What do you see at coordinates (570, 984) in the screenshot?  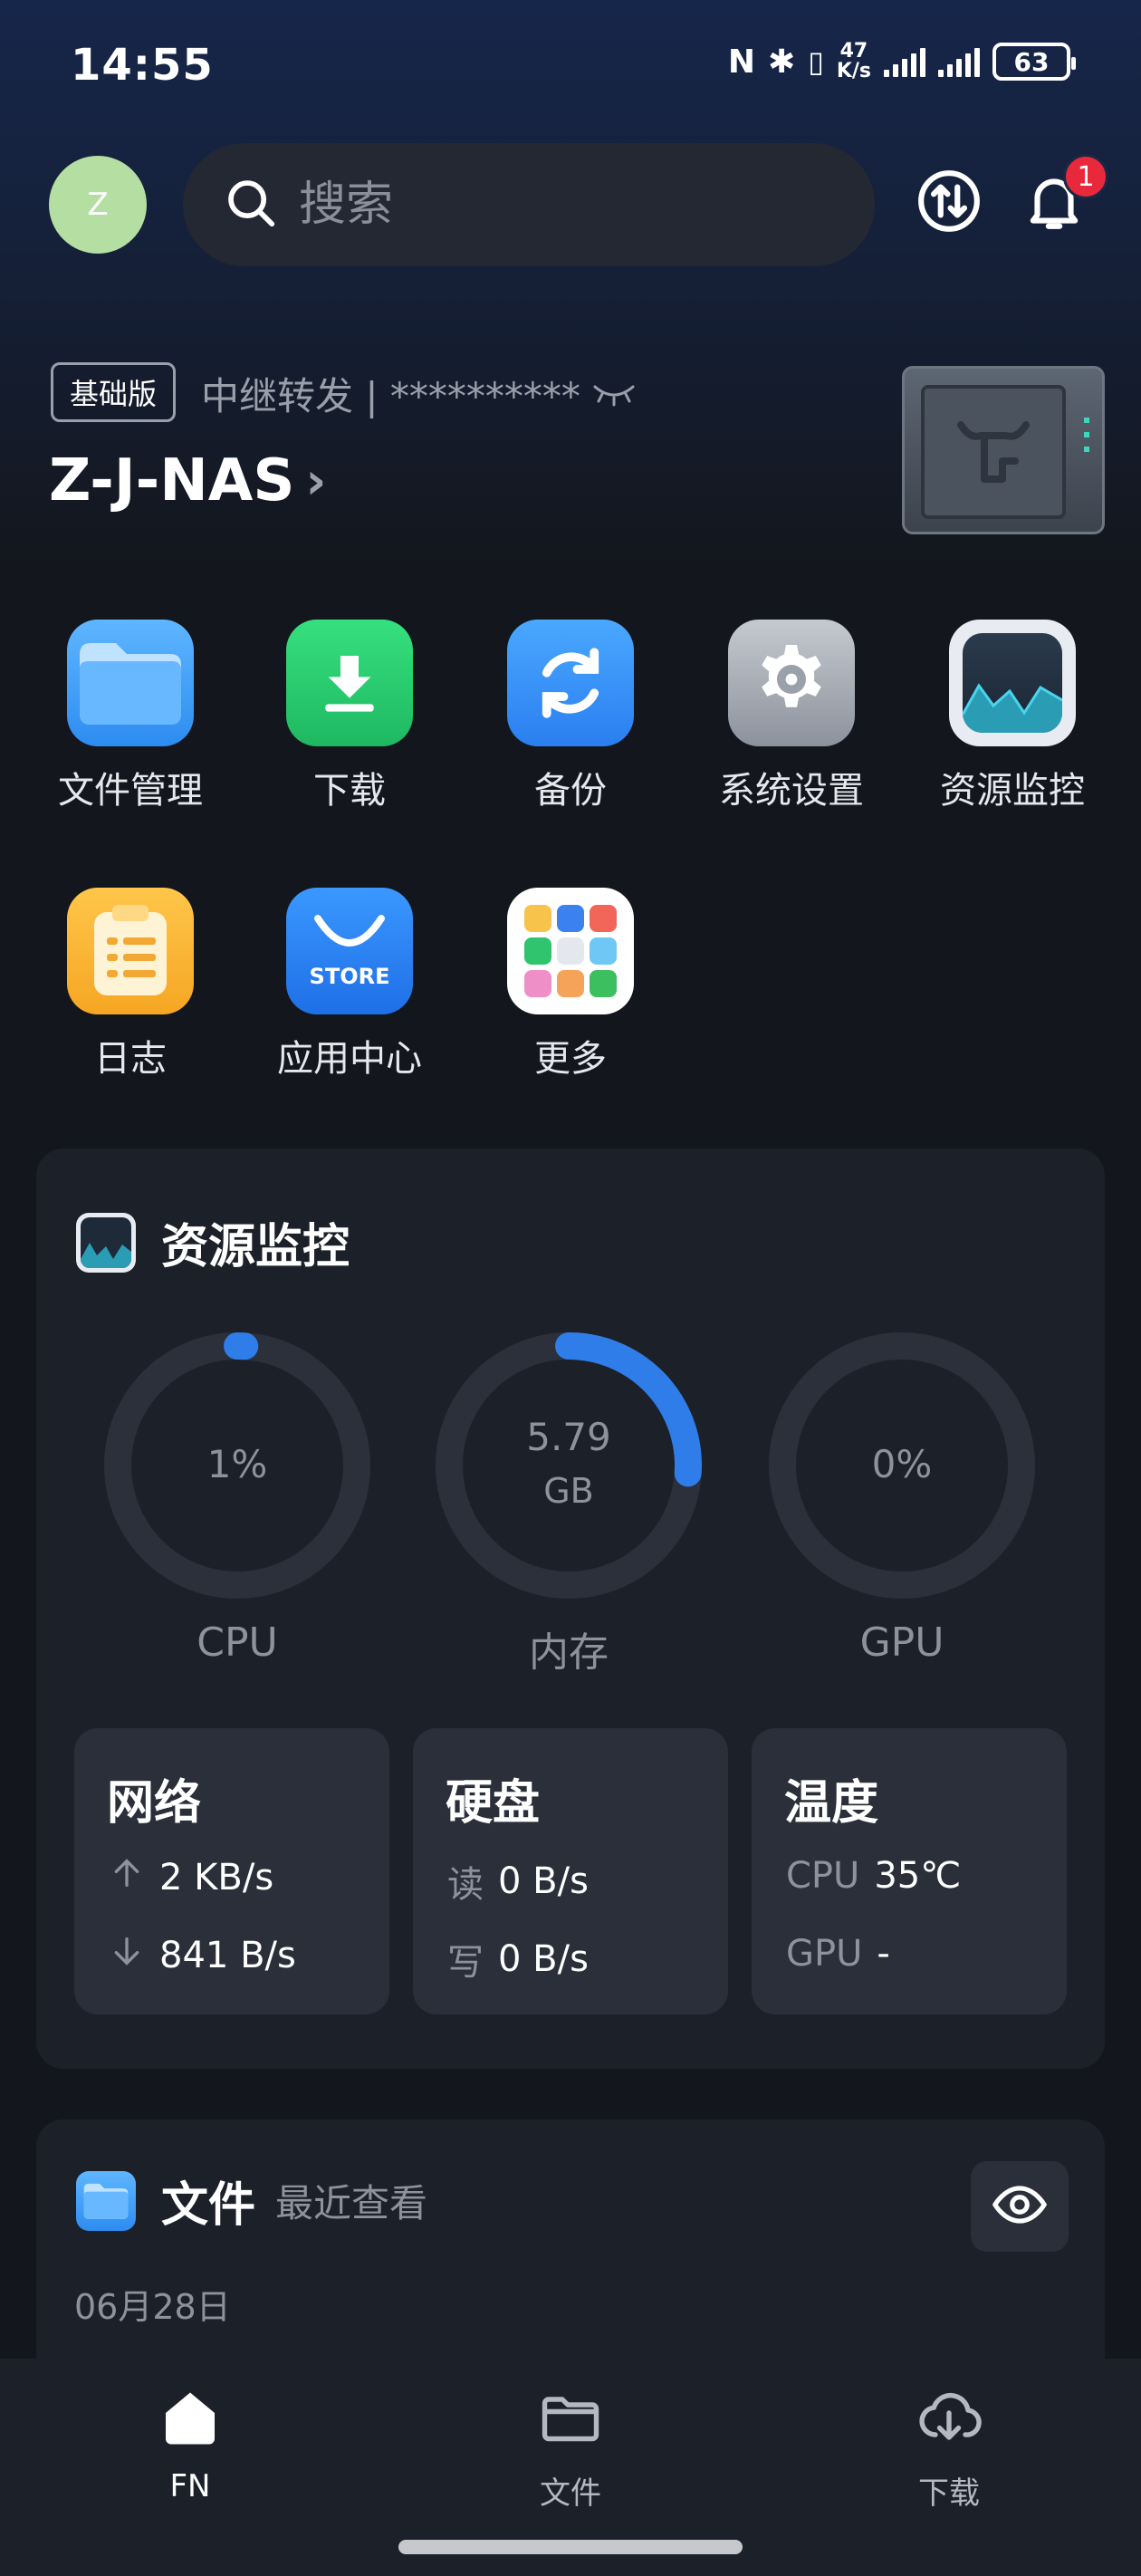 I see `app-more: 更多` at bounding box center [570, 984].